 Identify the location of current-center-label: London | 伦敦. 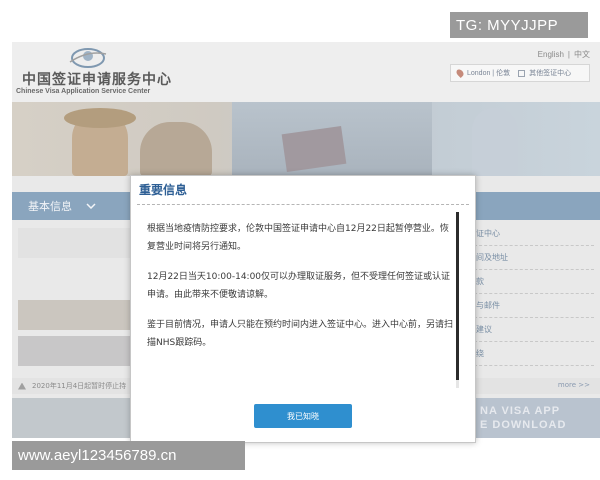
(489, 73).